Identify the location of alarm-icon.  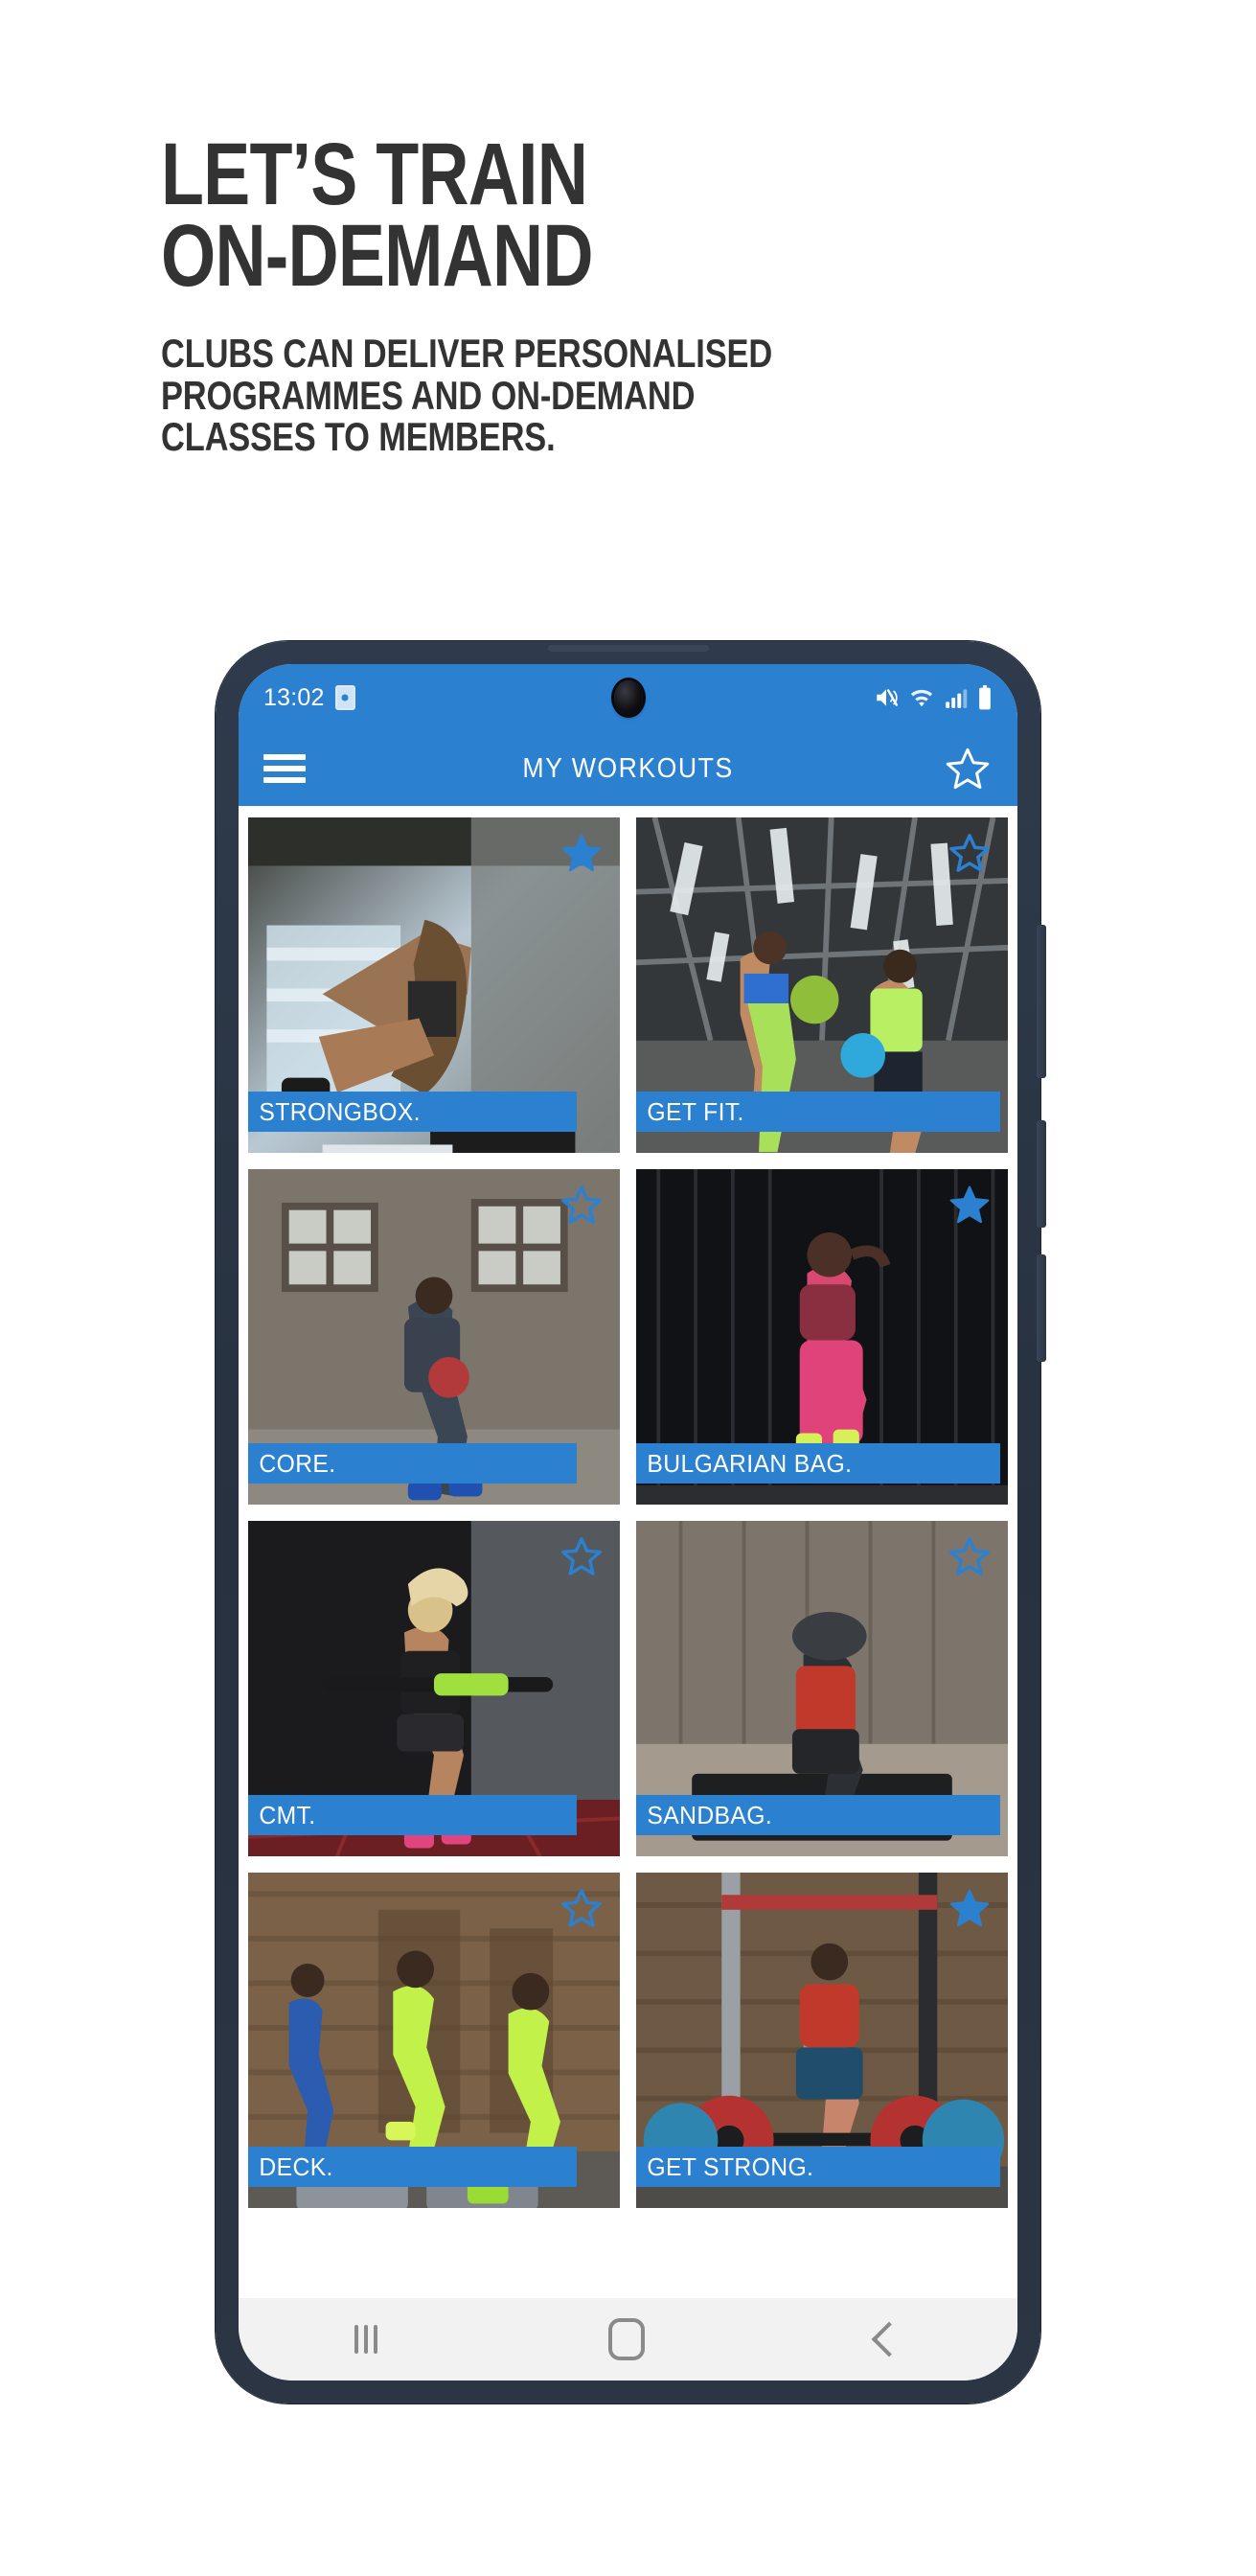
(345, 697).